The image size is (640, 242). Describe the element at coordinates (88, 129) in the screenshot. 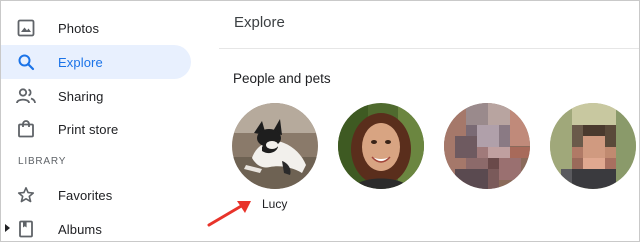

I see `sidebar-item-label: Print store` at that location.